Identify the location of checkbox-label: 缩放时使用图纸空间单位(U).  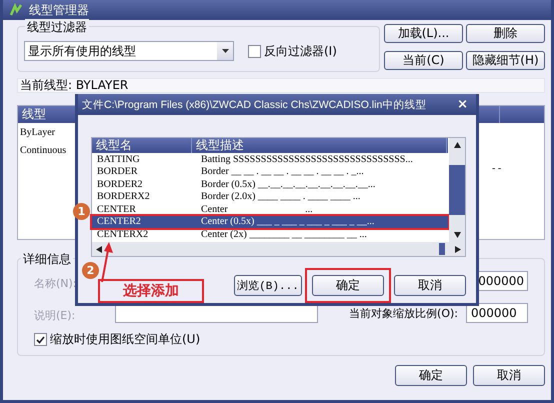
(125, 339).